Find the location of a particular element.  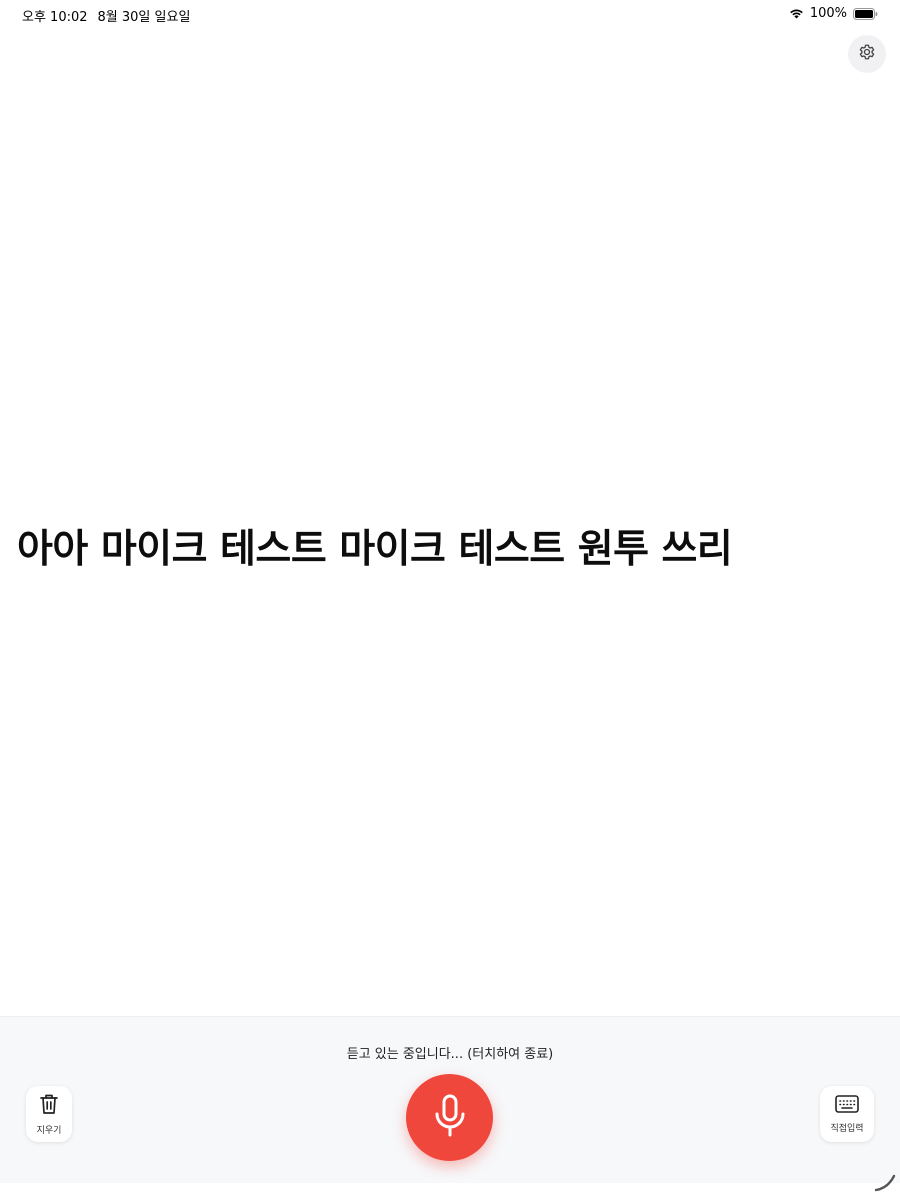

battery-icon is located at coordinates (865, 13).